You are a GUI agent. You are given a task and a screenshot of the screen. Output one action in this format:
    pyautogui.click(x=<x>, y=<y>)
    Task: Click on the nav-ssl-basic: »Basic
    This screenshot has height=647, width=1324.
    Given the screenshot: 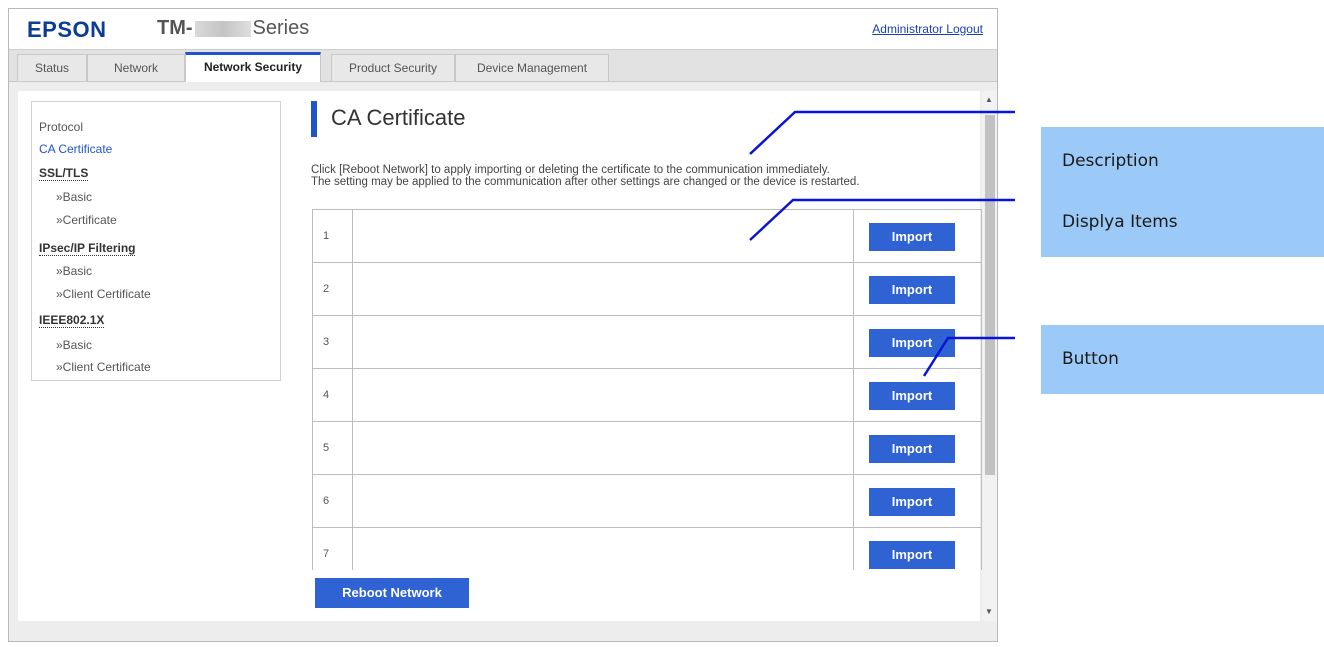 What is the action you would take?
    pyautogui.click(x=74, y=197)
    